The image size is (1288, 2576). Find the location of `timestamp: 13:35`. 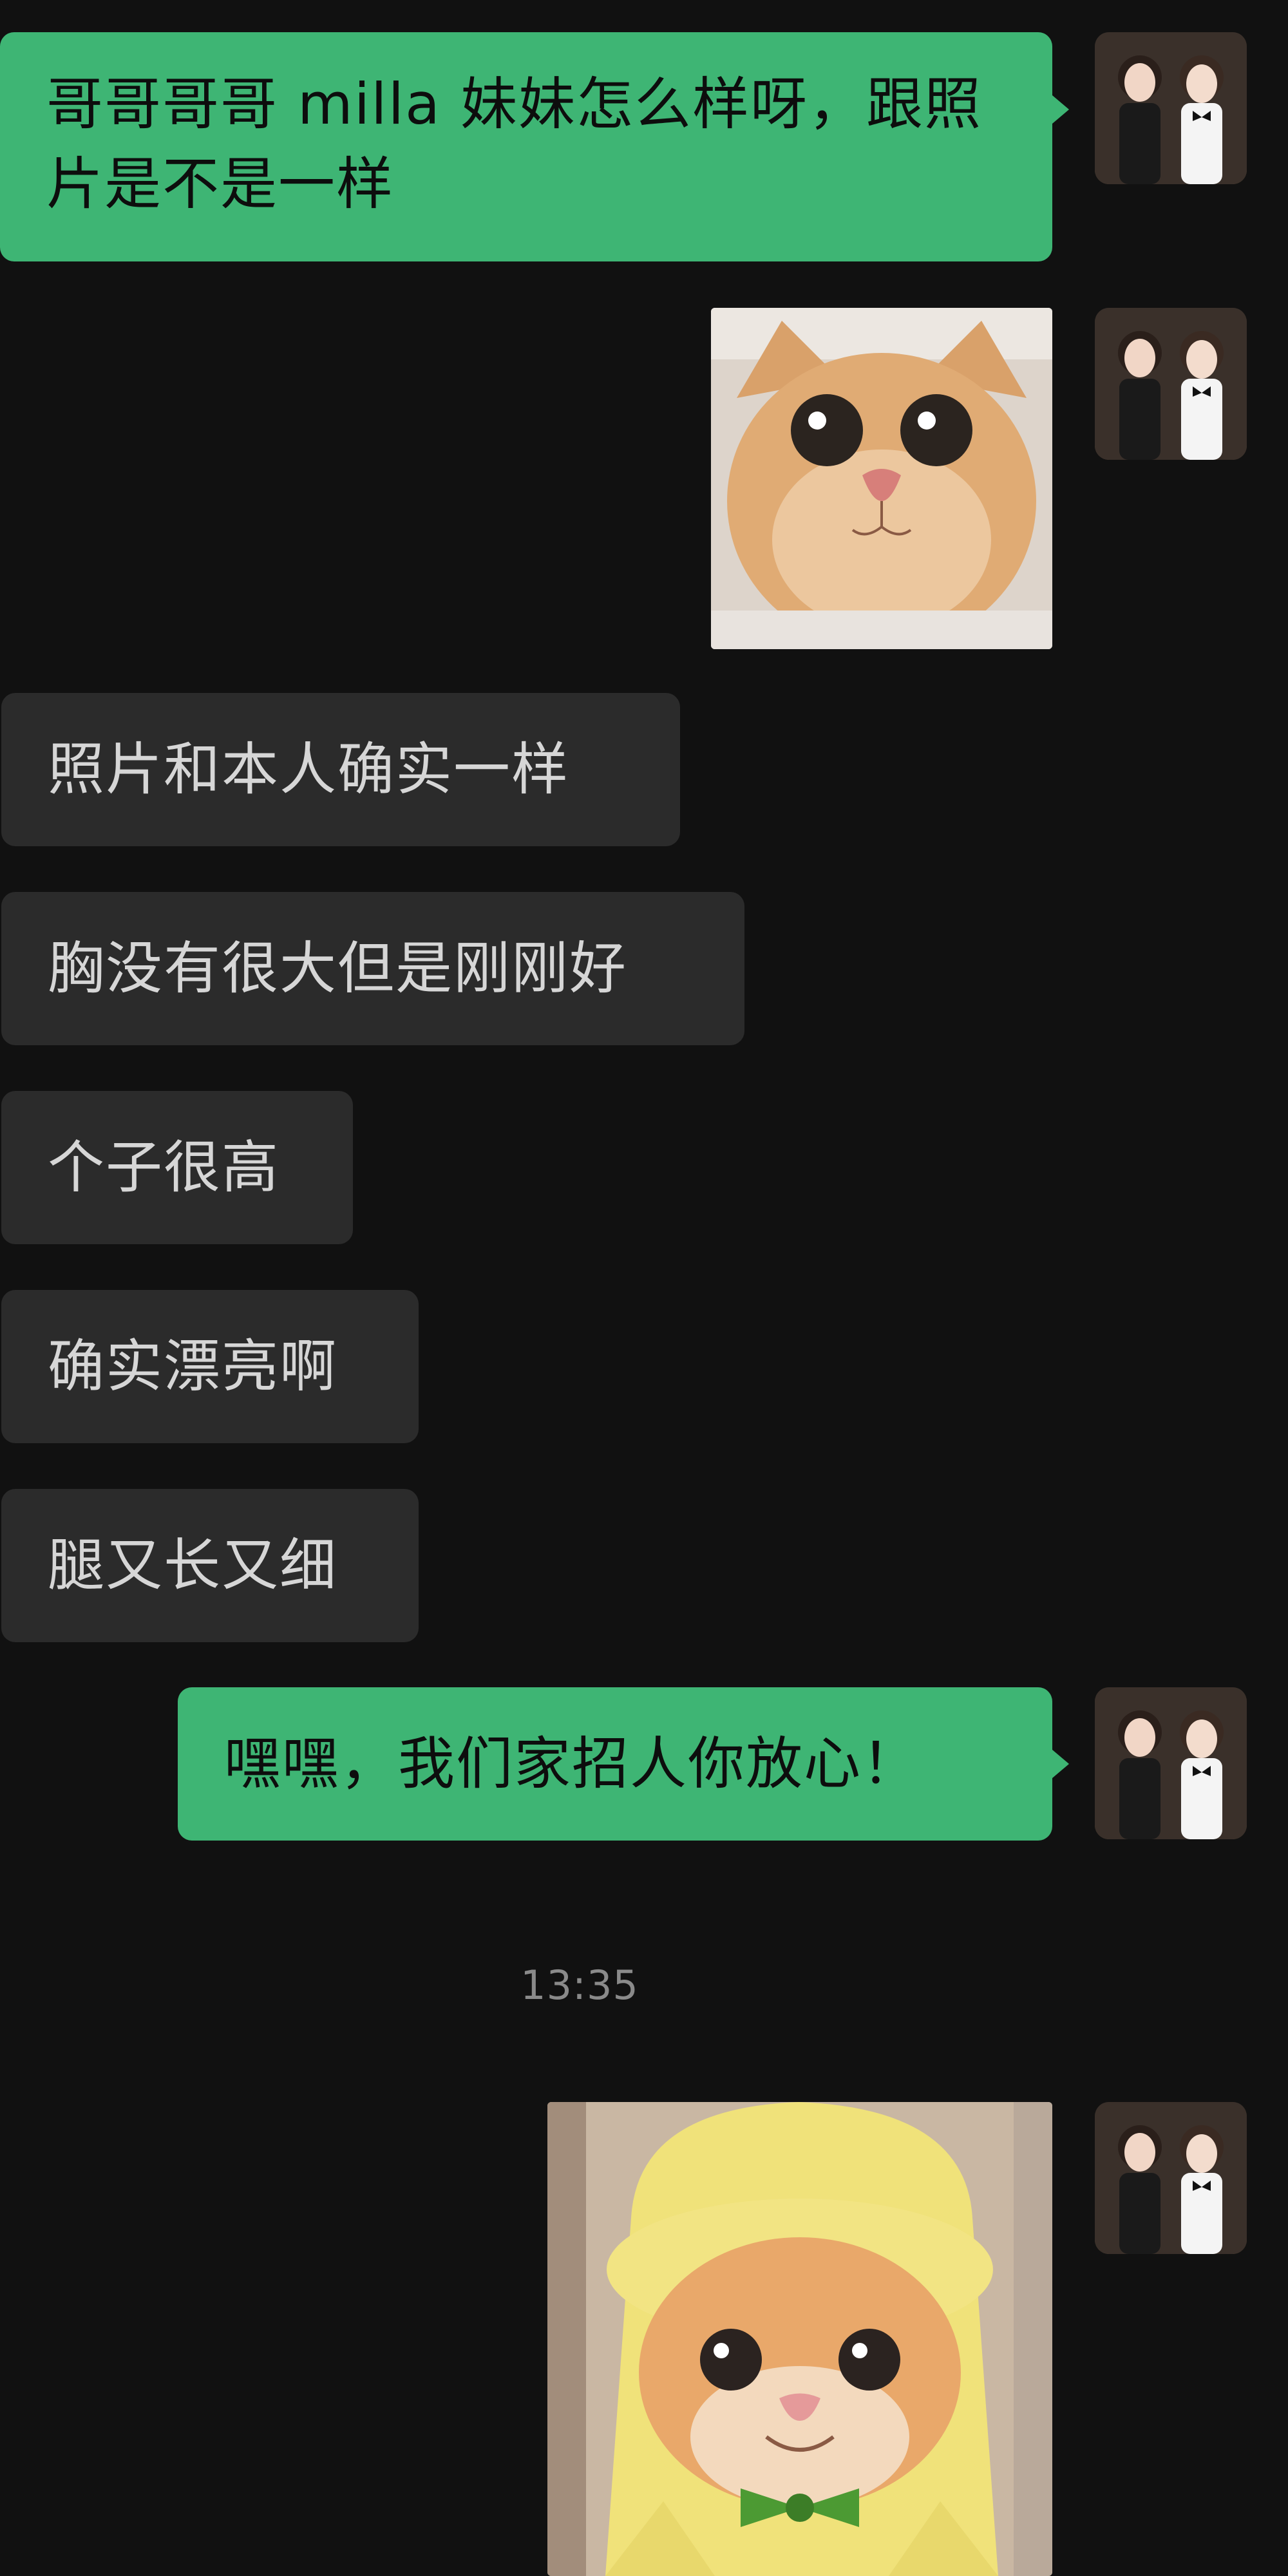

timestamp: 13:35 is located at coordinates (579, 1985).